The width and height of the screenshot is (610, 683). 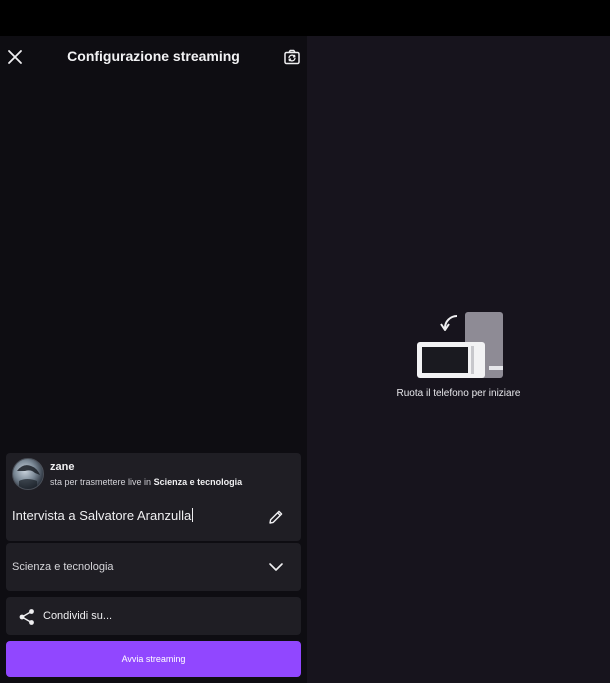 I want to click on camera-flip-icon, so click(x=292, y=57).